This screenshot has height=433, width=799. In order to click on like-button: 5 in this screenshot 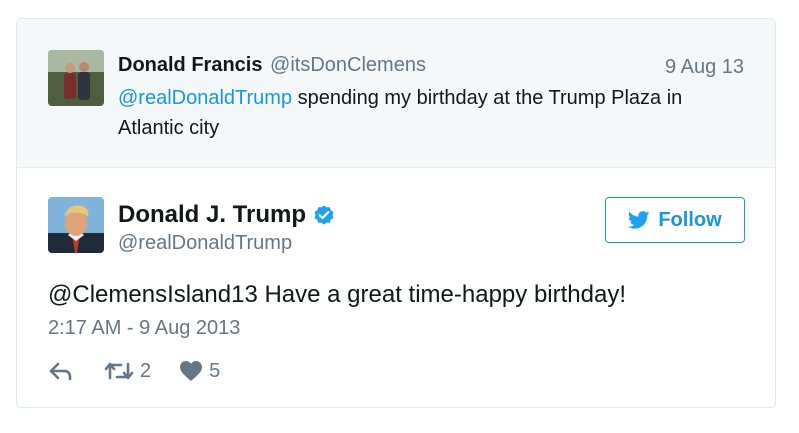, I will do `click(199, 371)`.